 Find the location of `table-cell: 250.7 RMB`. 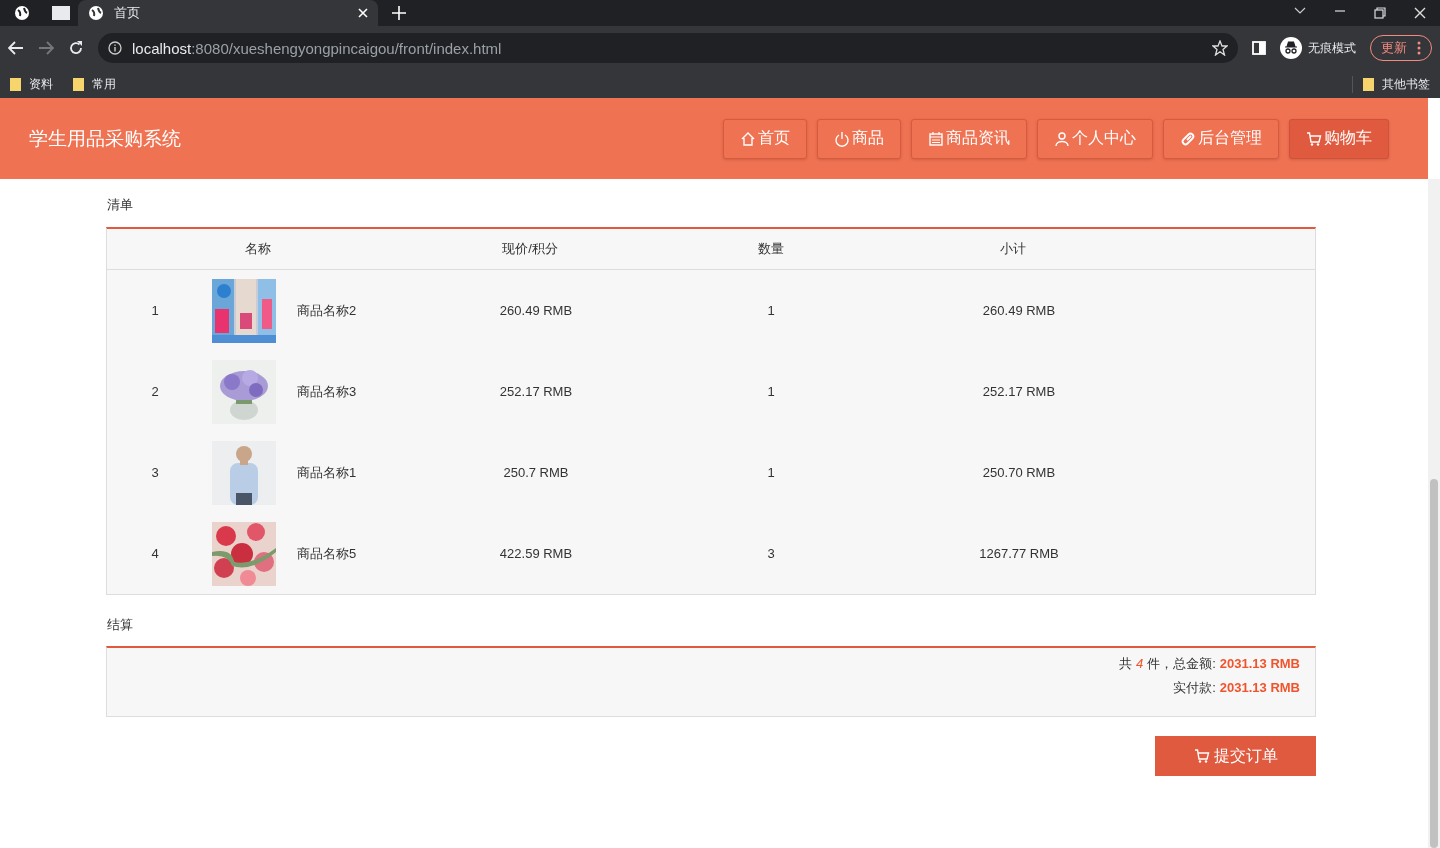

table-cell: 250.7 RMB is located at coordinates (536, 472).